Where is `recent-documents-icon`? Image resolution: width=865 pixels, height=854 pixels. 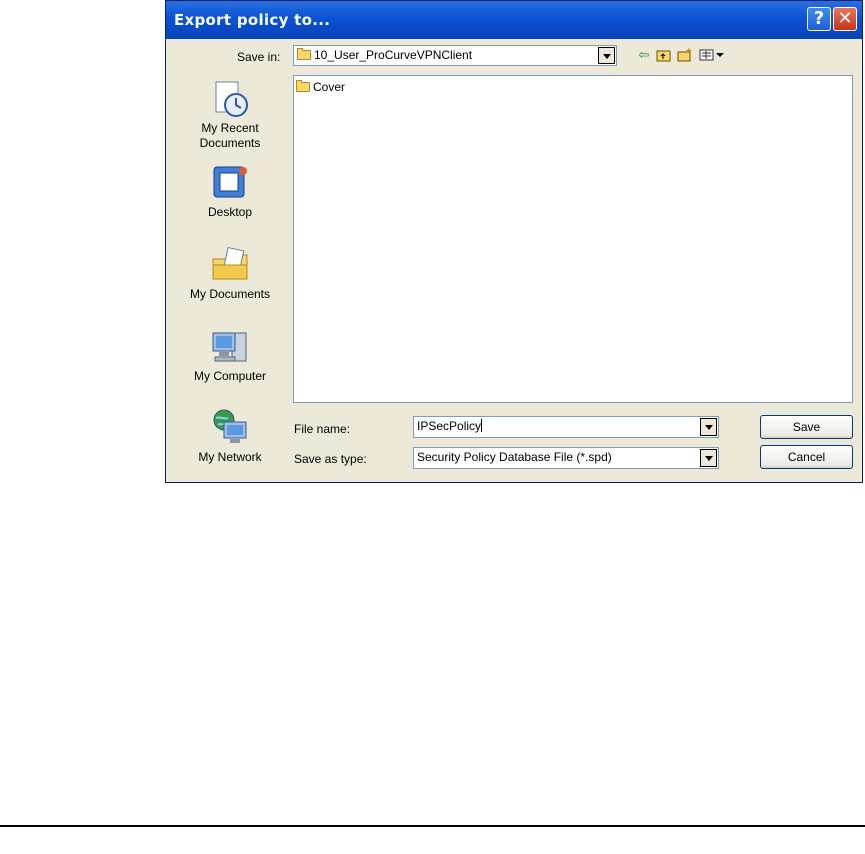 recent-documents-icon is located at coordinates (230, 99).